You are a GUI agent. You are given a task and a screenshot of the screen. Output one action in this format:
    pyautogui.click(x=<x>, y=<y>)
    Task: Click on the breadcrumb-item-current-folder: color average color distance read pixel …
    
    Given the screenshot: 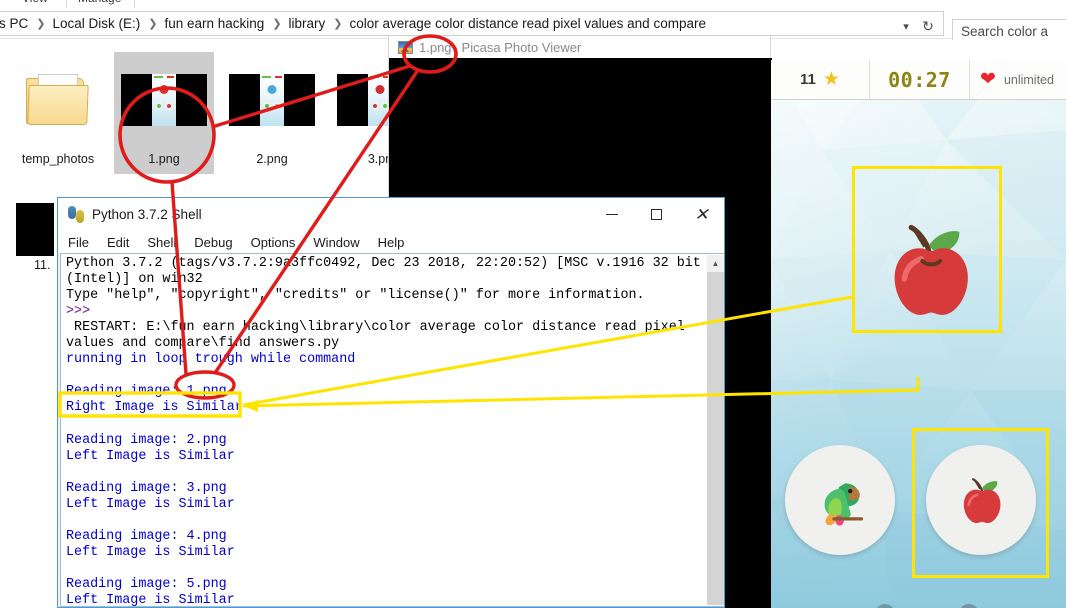 What is the action you would take?
    pyautogui.click(x=528, y=23)
    